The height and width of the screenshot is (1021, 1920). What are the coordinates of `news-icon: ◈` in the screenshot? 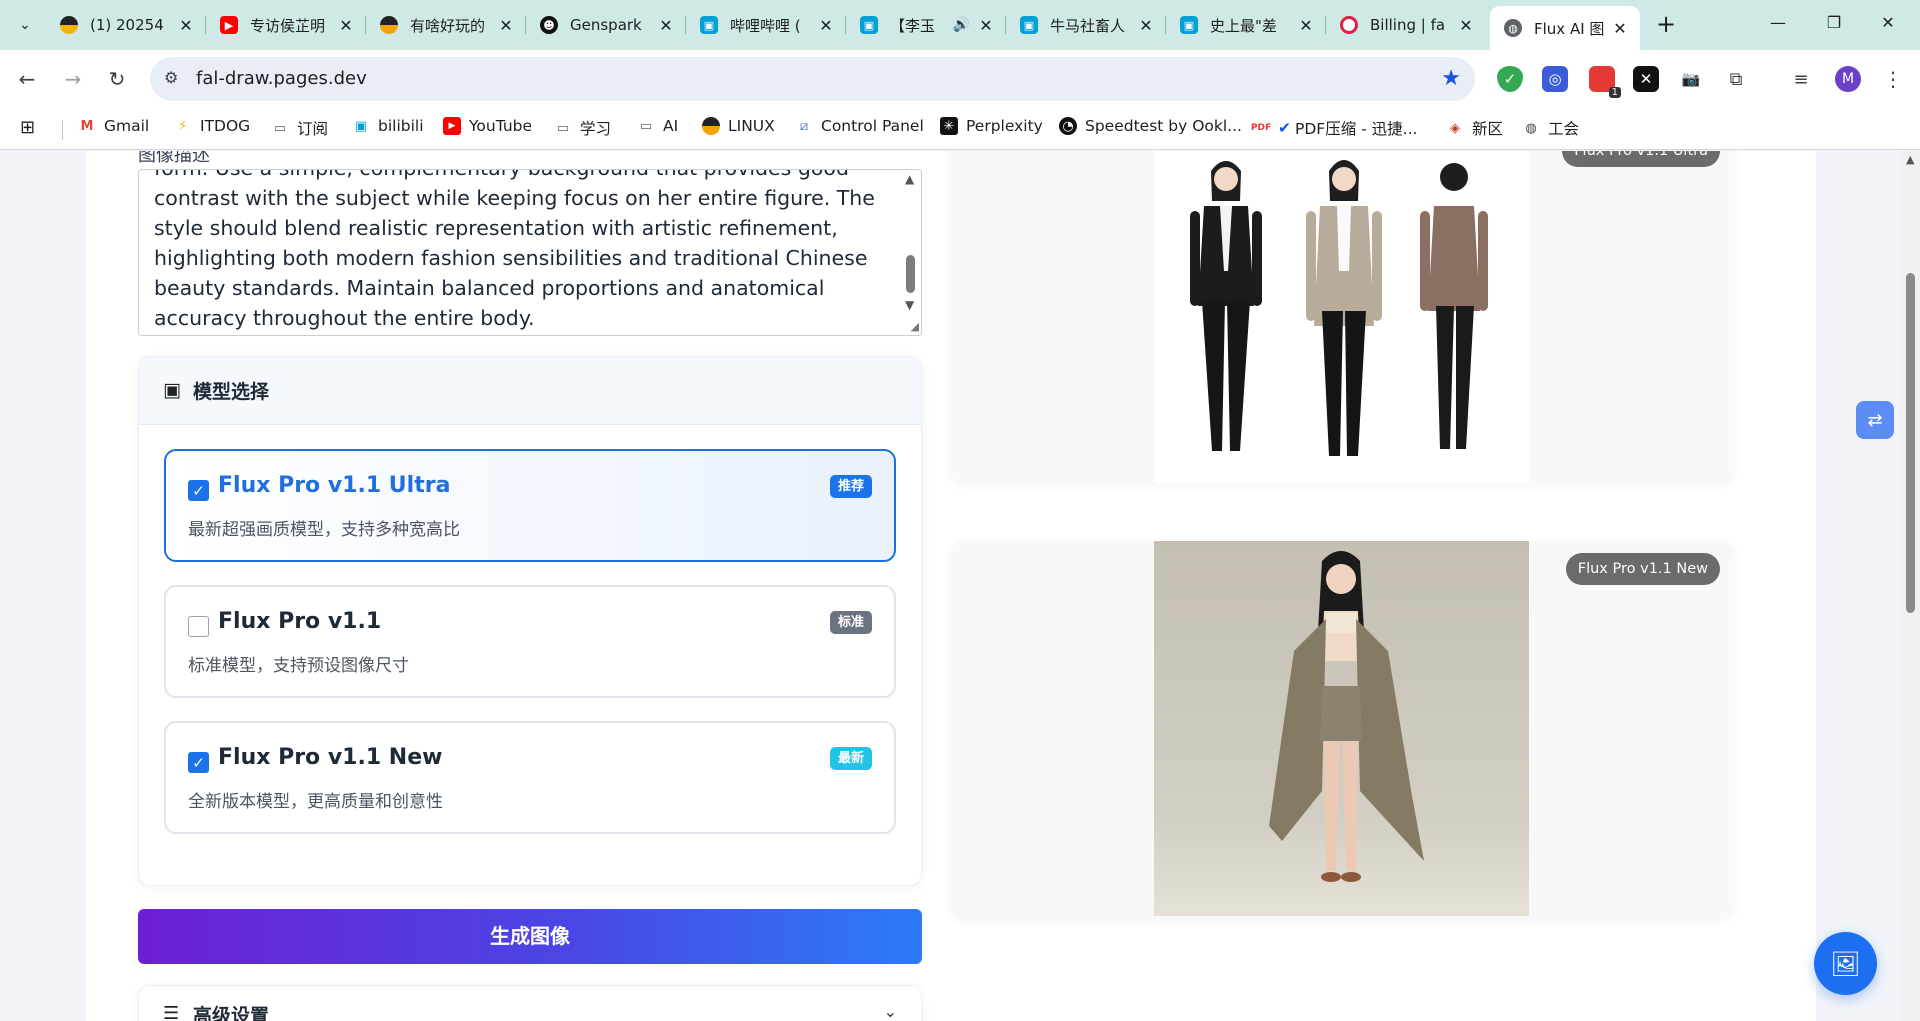 It's located at (1455, 128).